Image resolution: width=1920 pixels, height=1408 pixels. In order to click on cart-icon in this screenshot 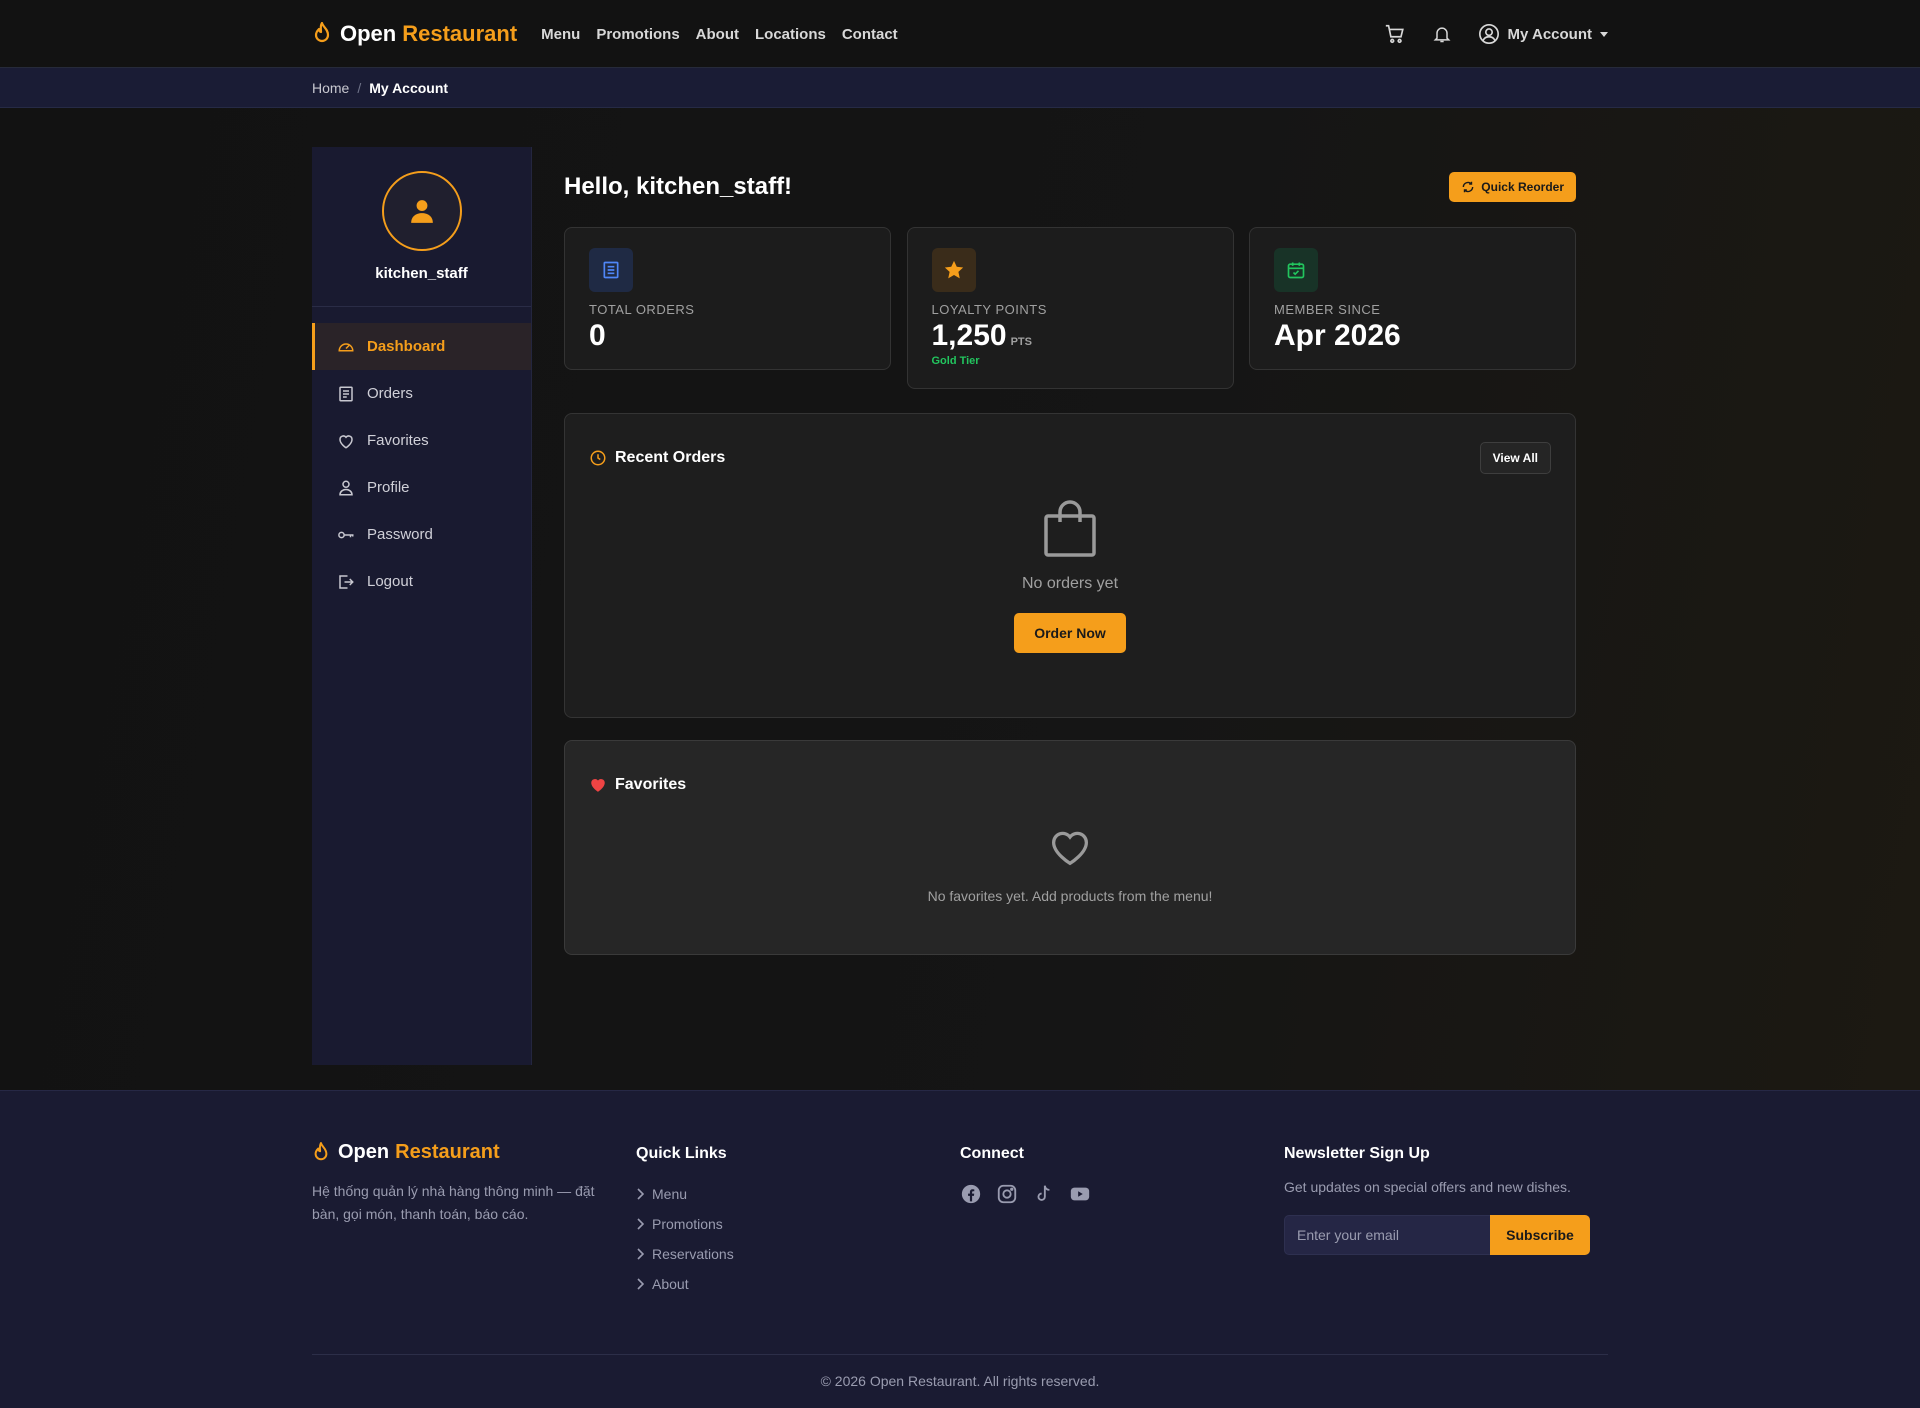, I will do `click(1395, 34)`.